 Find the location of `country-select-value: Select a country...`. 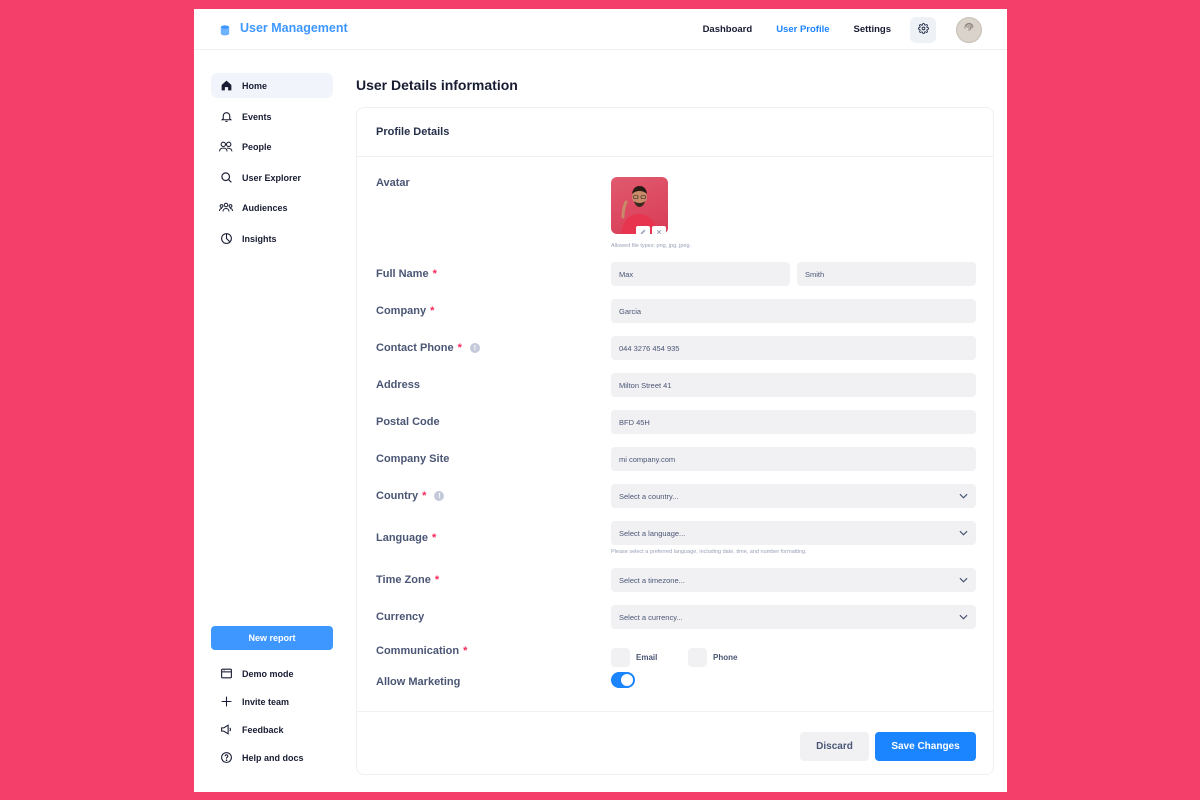

country-select-value: Select a country... is located at coordinates (649, 496).